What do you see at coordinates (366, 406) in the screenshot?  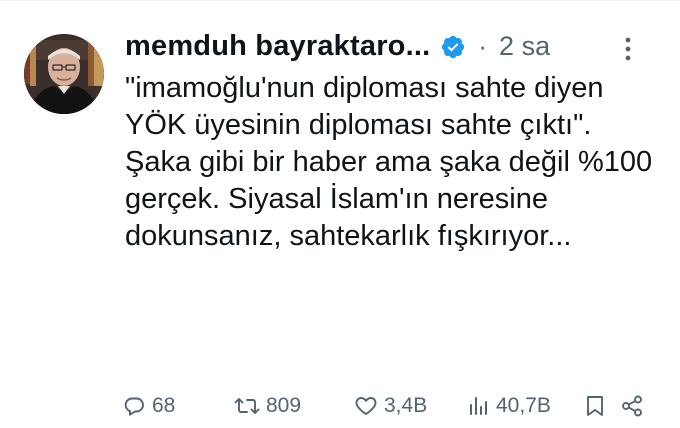 I see `heart-icon` at bounding box center [366, 406].